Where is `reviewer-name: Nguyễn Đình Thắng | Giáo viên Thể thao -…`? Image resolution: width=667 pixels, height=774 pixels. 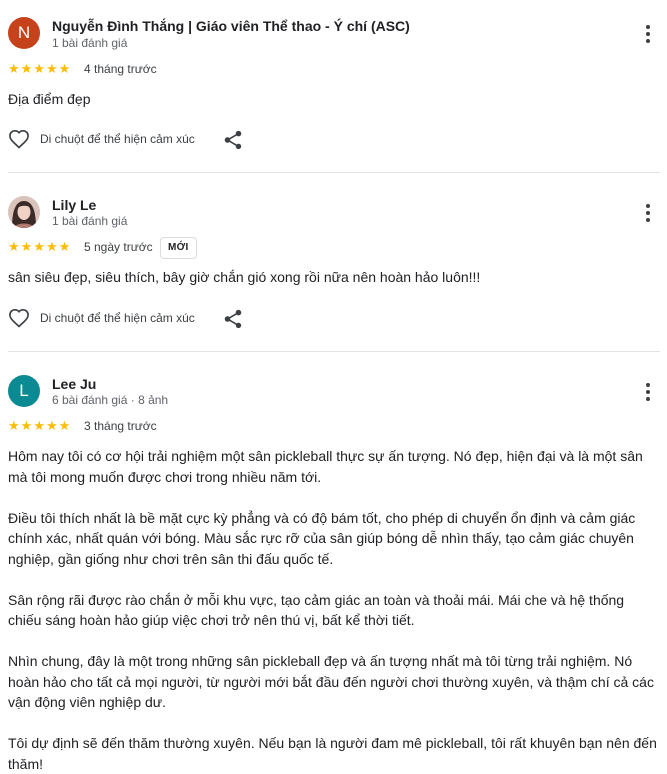 reviewer-name: Nguyễn Đình Thắng | Giáo viên Thể thao -… is located at coordinates (231, 26).